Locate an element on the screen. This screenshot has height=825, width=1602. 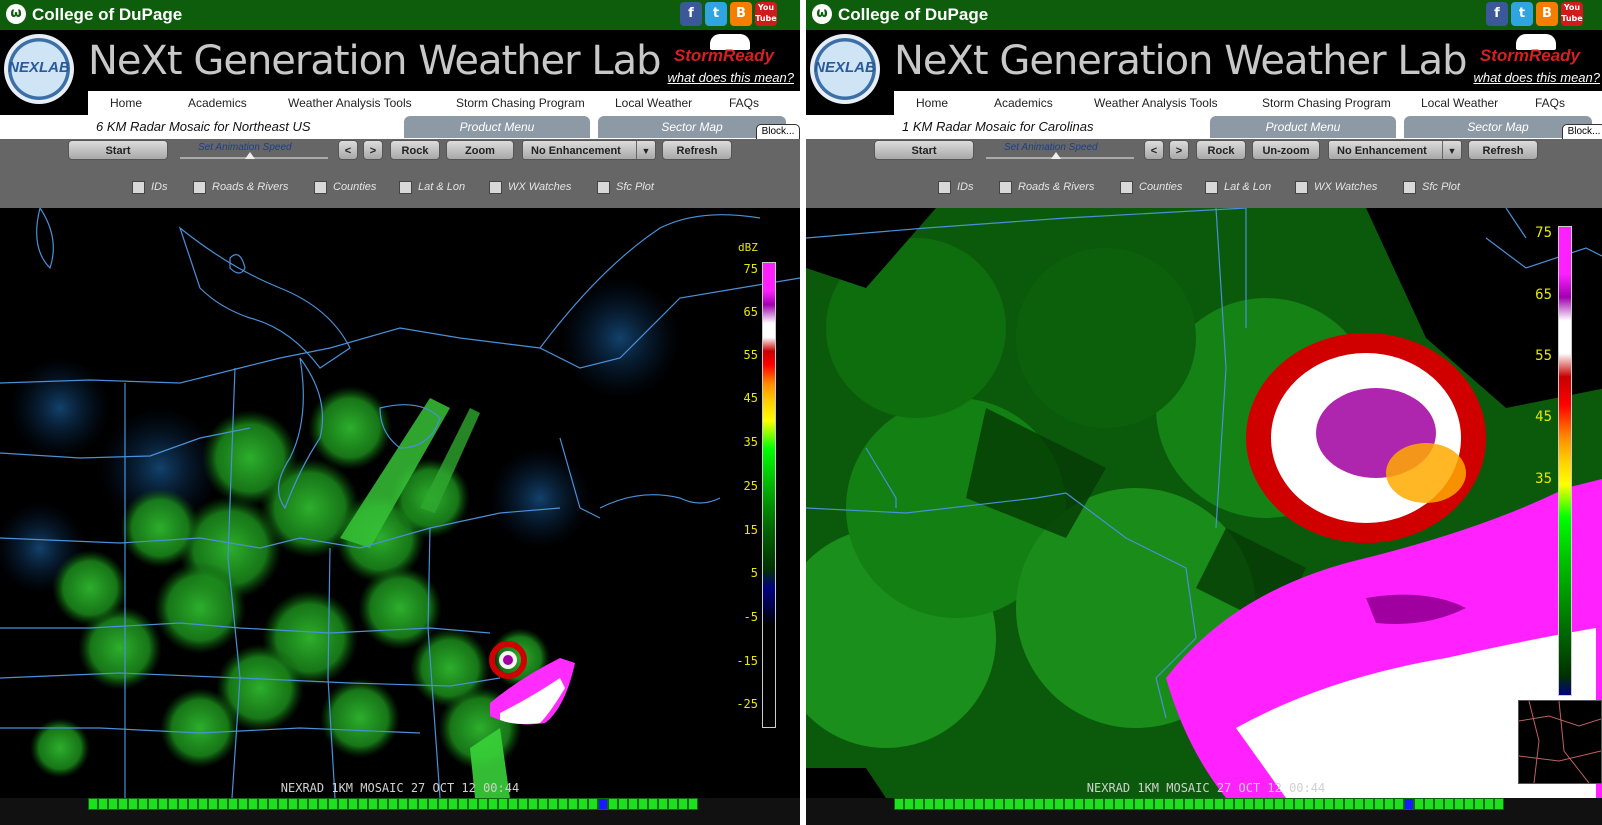
inset-locator-map is located at coordinates (1560, 742).